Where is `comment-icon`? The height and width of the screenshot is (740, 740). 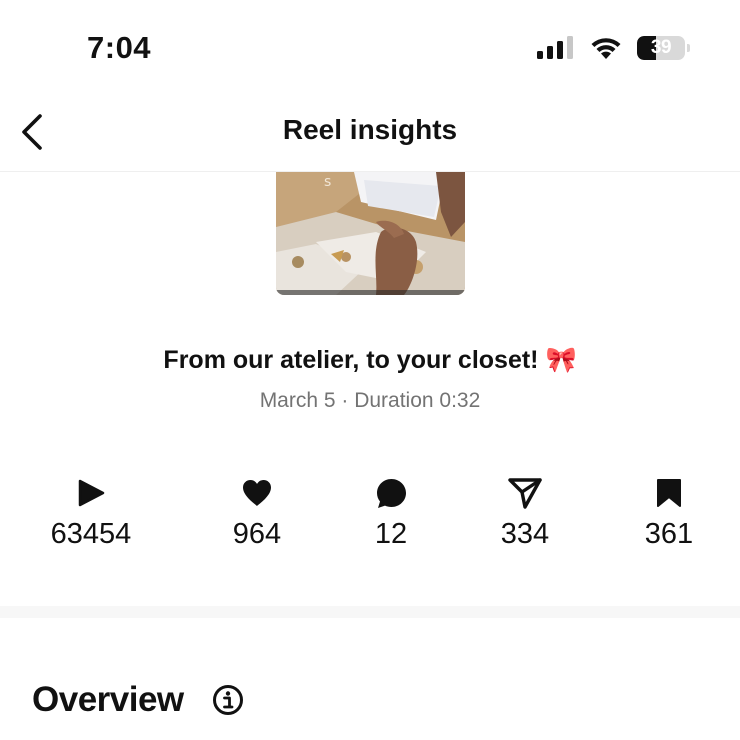 comment-icon is located at coordinates (391, 493).